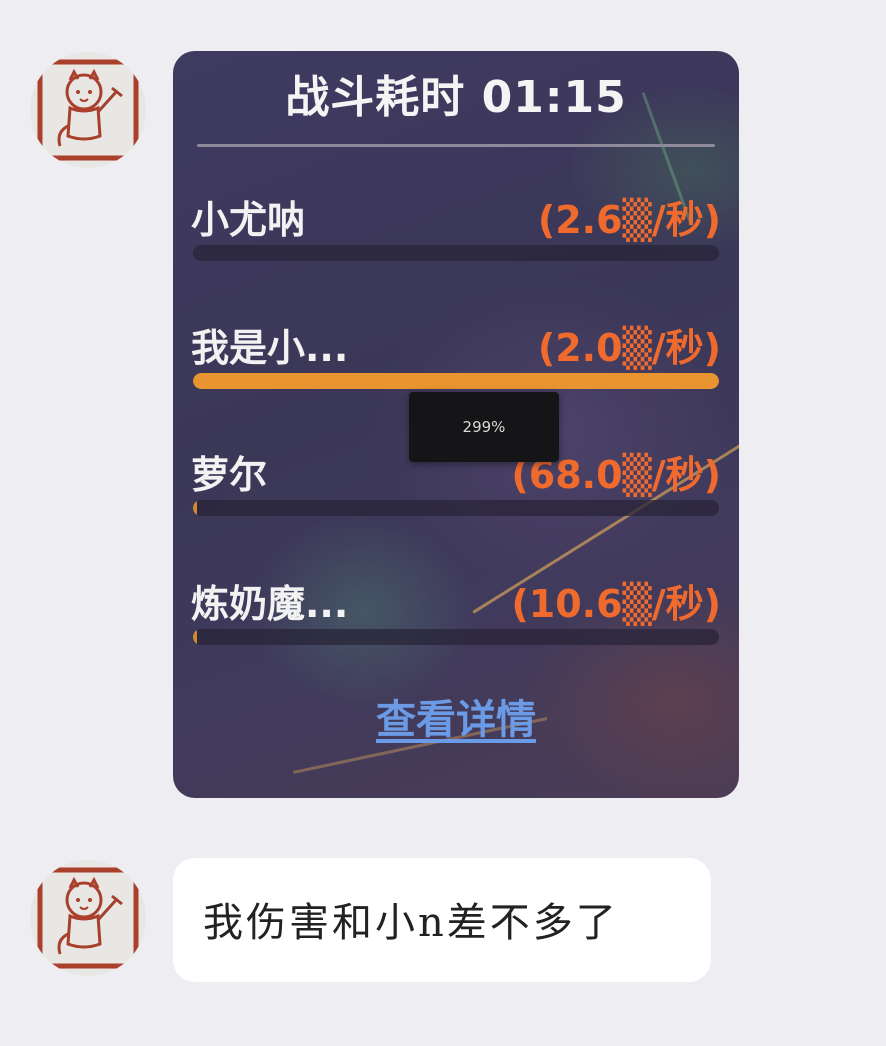 Image resolution: width=886 pixels, height=1046 pixels. I want to click on dps-value: (2.6▒/秒), so click(629, 220).